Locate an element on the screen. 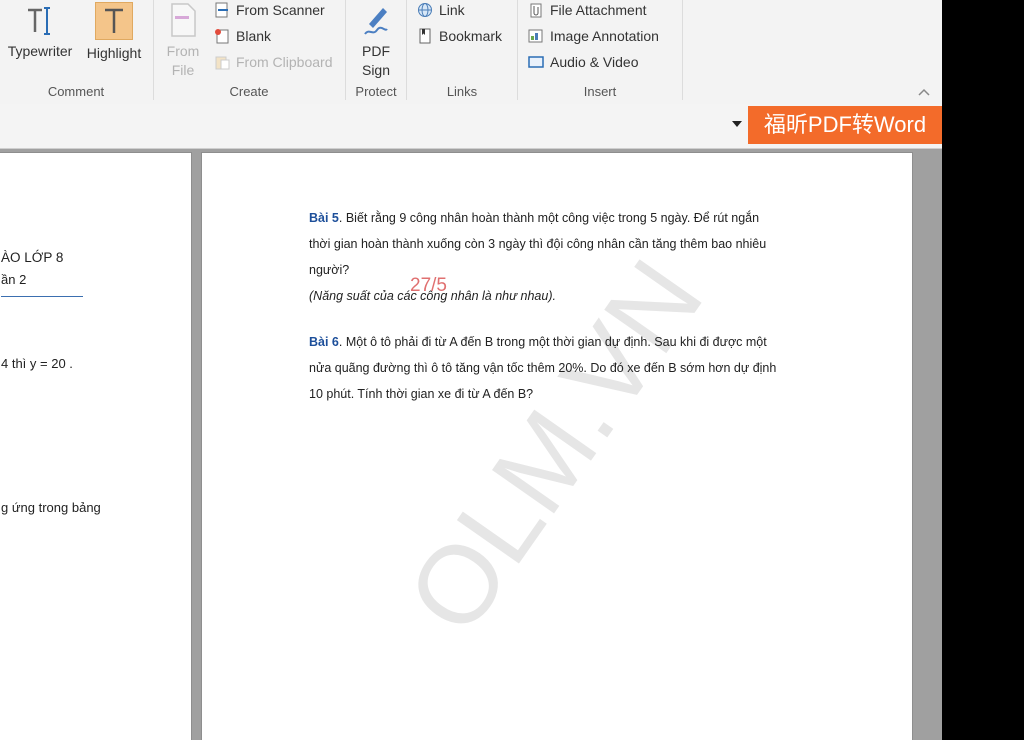  paperclip-icon is located at coordinates (536, 10).